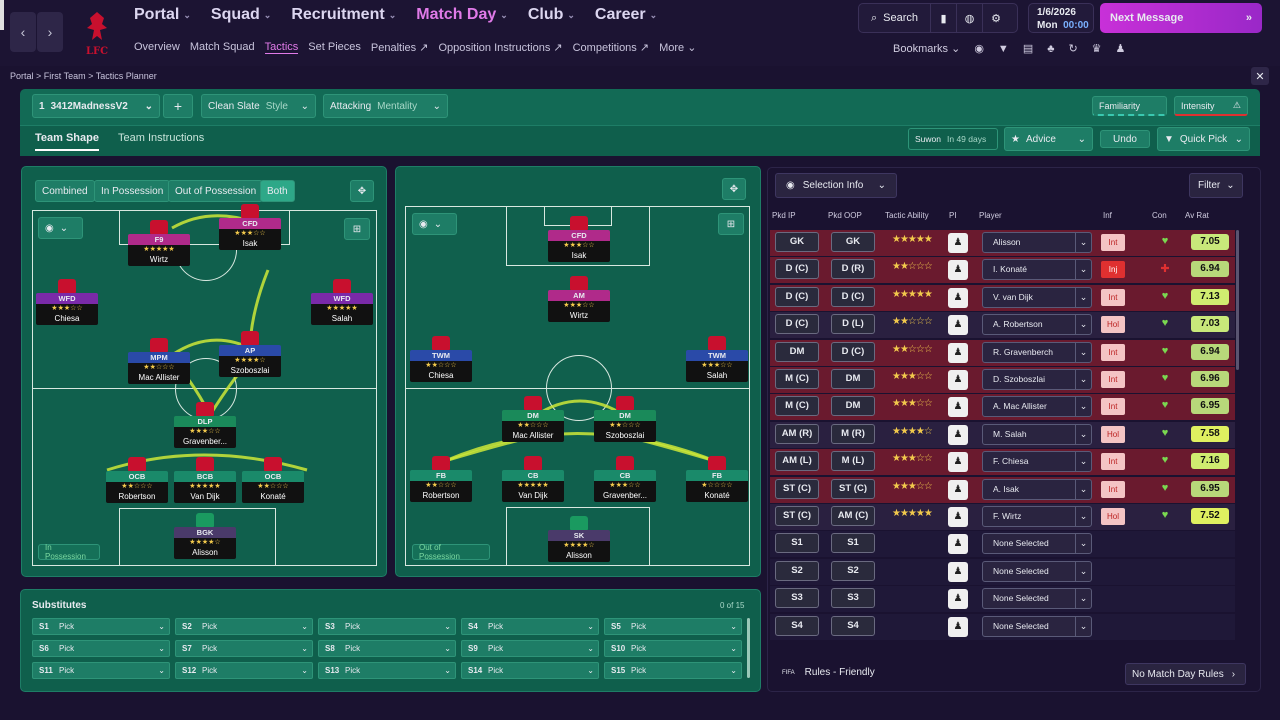 Image resolution: width=1280 pixels, height=720 pixels. I want to click on substitute-slot: S4 Pick ⌄, so click(530, 626).